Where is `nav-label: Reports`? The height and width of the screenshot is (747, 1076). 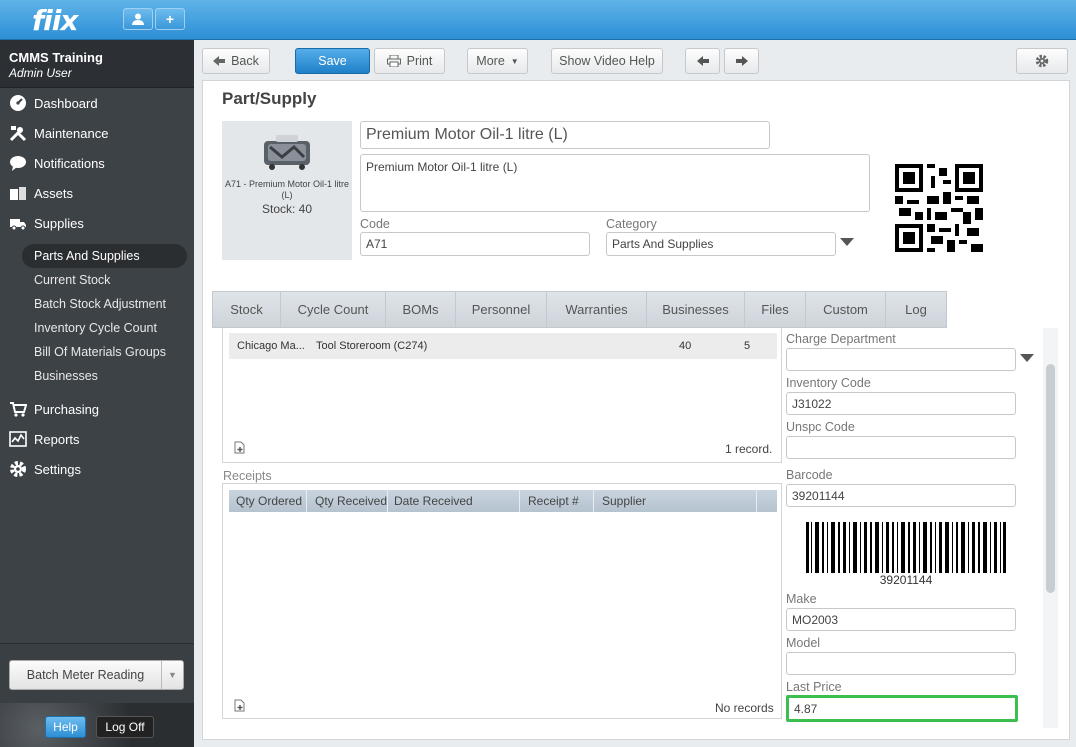 nav-label: Reports is located at coordinates (57, 439).